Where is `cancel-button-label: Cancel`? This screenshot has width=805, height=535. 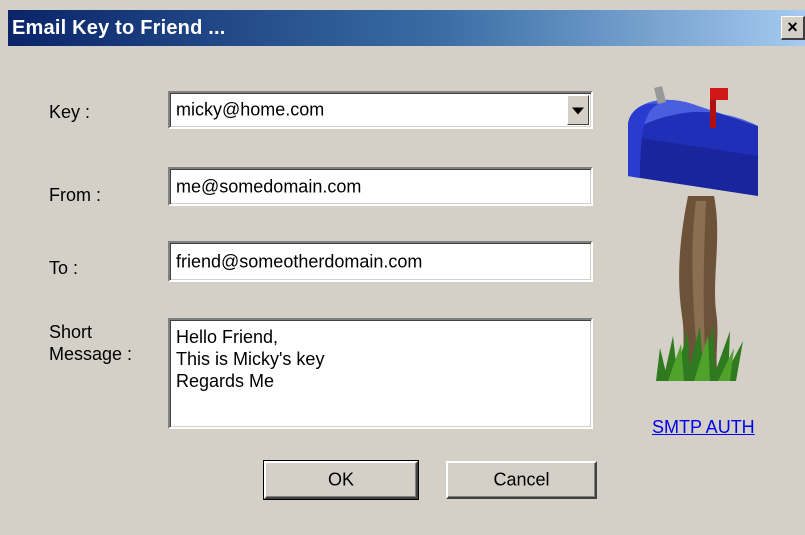 cancel-button-label: Cancel is located at coordinates (521, 479).